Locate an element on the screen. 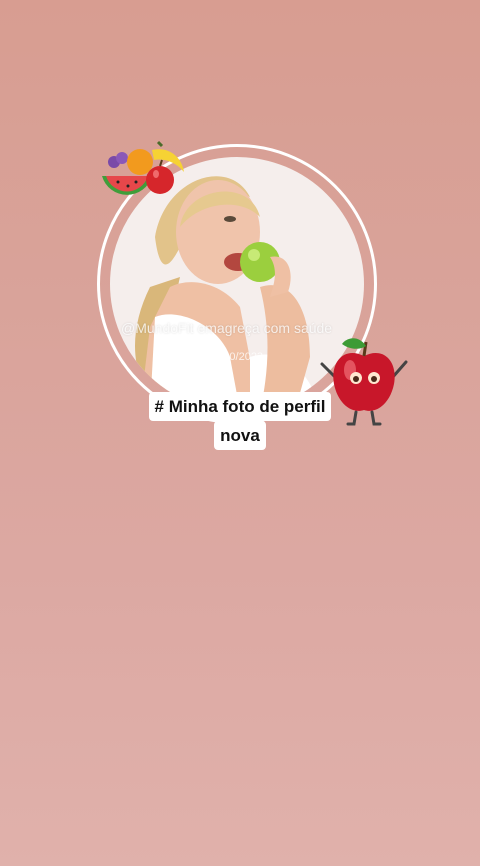 This screenshot has height=866, width=480. caption-line-2: nova is located at coordinates (240, 435).